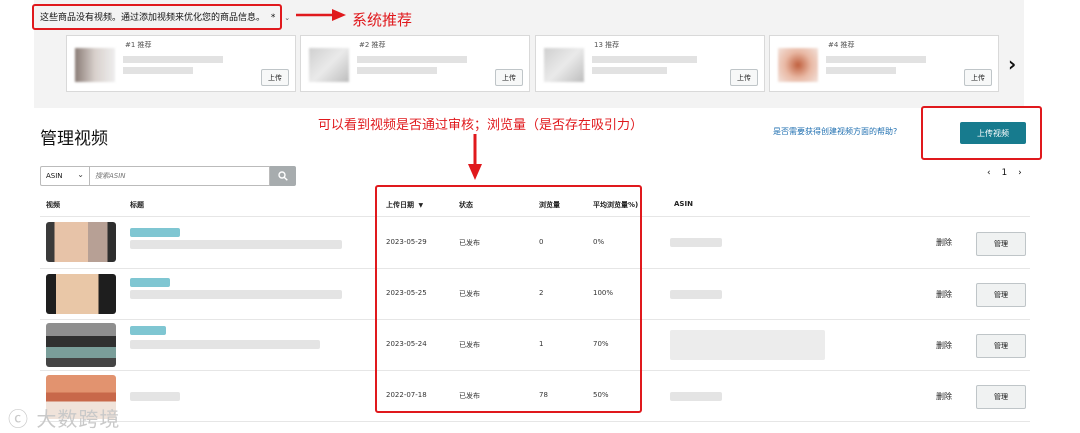  I want to click on annotation-review-note: 可以看到视频是否通过审核；浏览量（是否存在吸引力）, so click(481, 125).